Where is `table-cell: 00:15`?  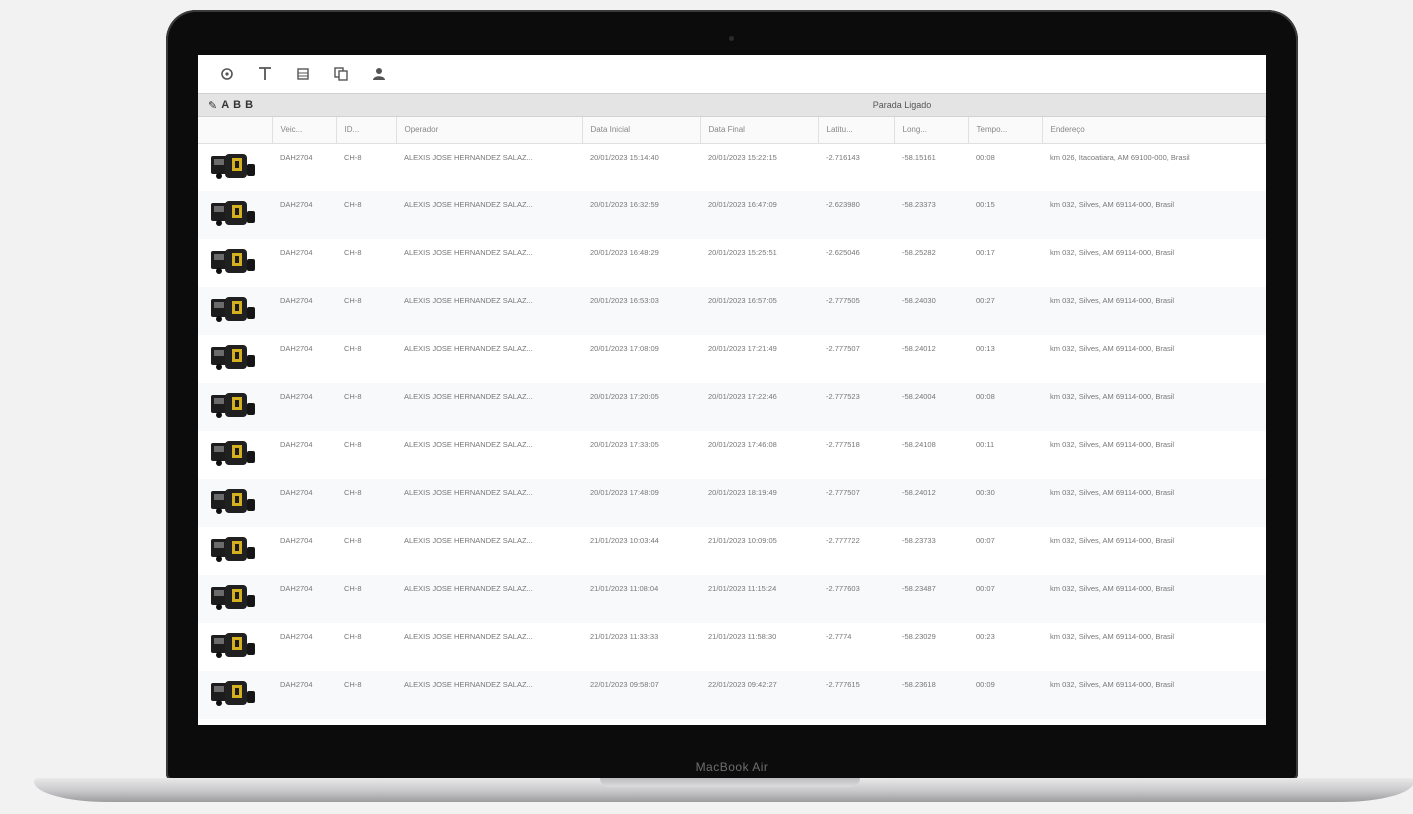 table-cell: 00:15 is located at coordinates (985, 204).